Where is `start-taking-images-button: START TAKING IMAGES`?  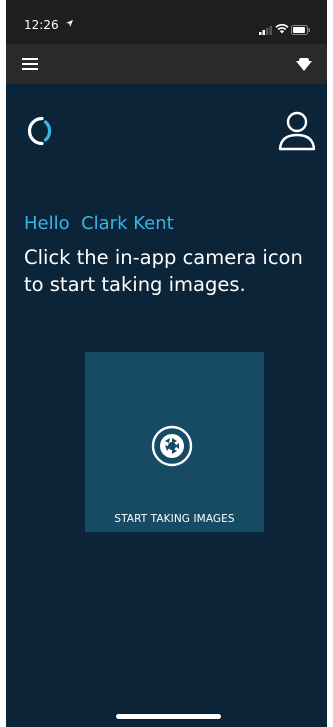
start-taking-images-button: START TAKING IMAGES is located at coordinates (174, 442).